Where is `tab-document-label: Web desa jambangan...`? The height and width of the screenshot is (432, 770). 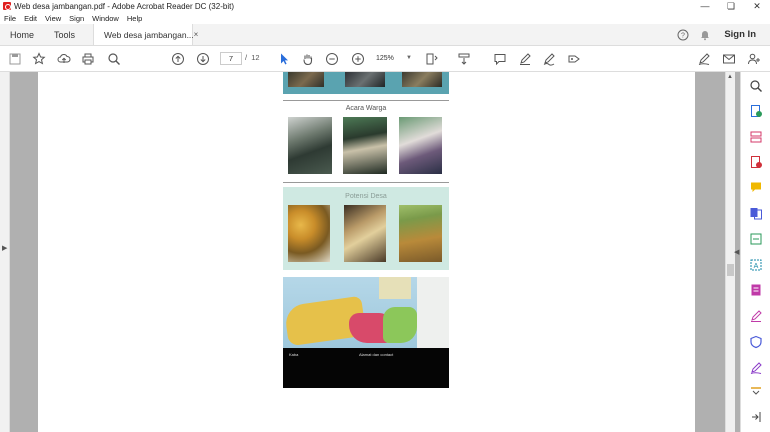
tab-document-label: Web desa jambangan... is located at coordinates (149, 34).